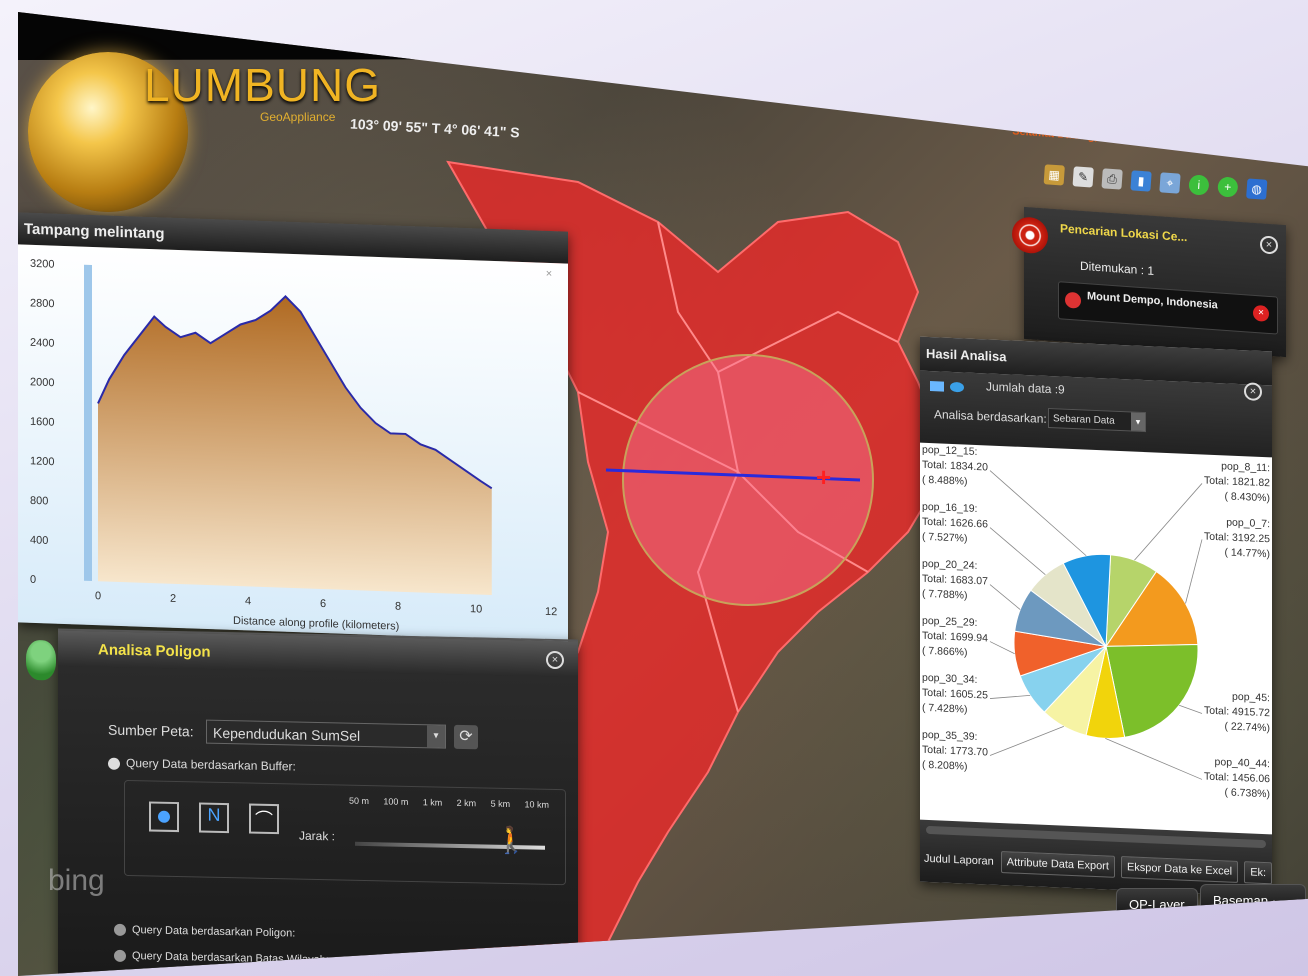 This screenshot has height=976, width=1308. I want to click on scale-tick-label: 5 km, so click(500, 804).